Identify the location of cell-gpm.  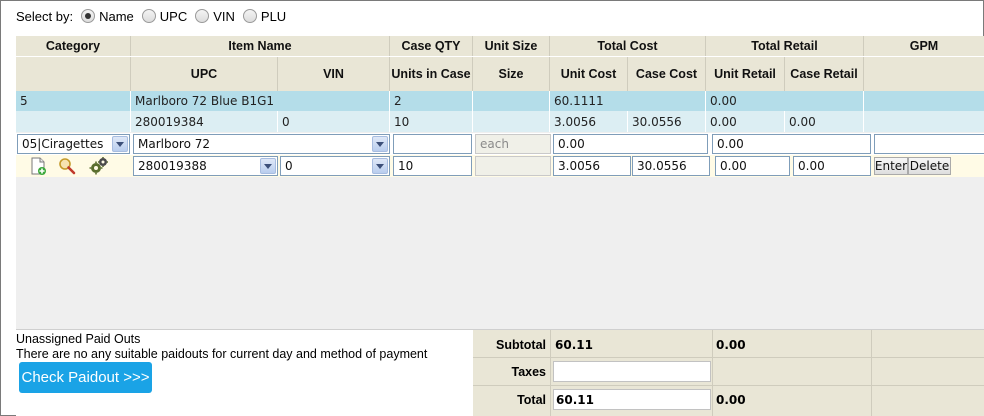
(924, 101).